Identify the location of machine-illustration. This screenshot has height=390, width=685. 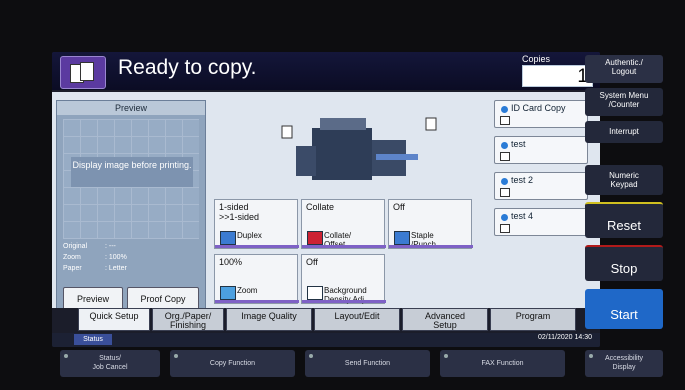
(347, 145).